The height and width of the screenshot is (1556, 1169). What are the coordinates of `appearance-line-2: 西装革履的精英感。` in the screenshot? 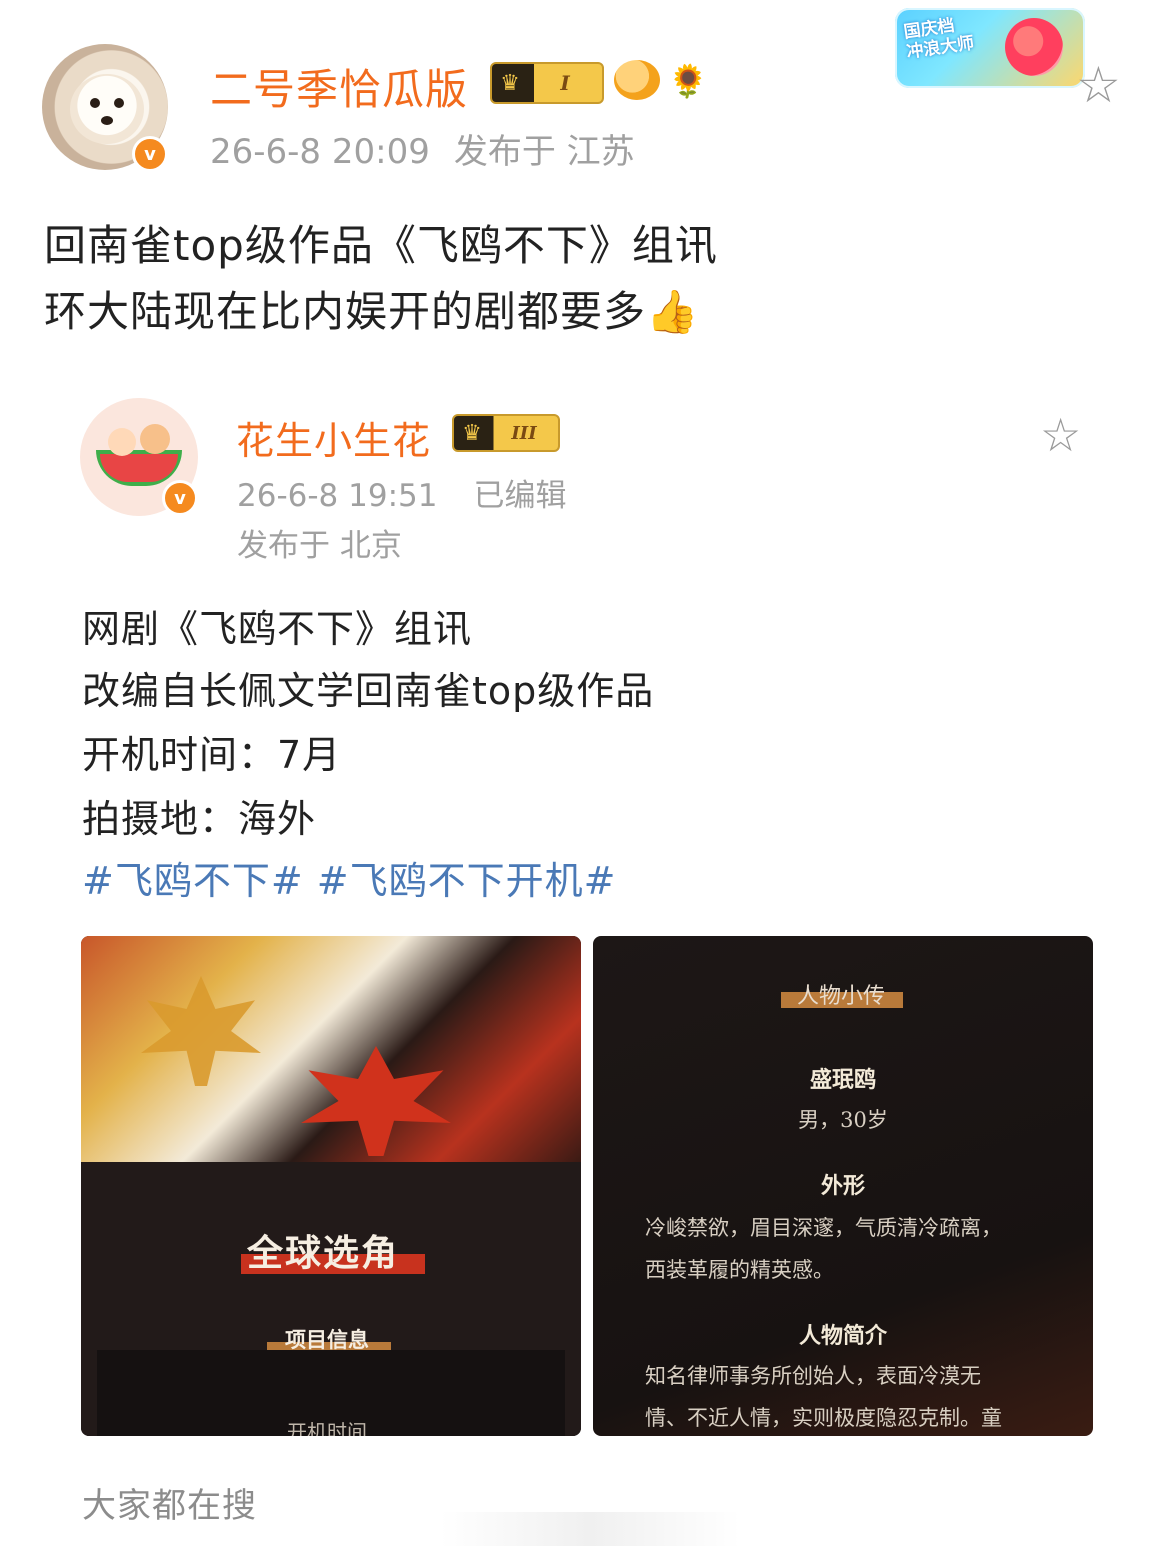 It's located at (739, 1270).